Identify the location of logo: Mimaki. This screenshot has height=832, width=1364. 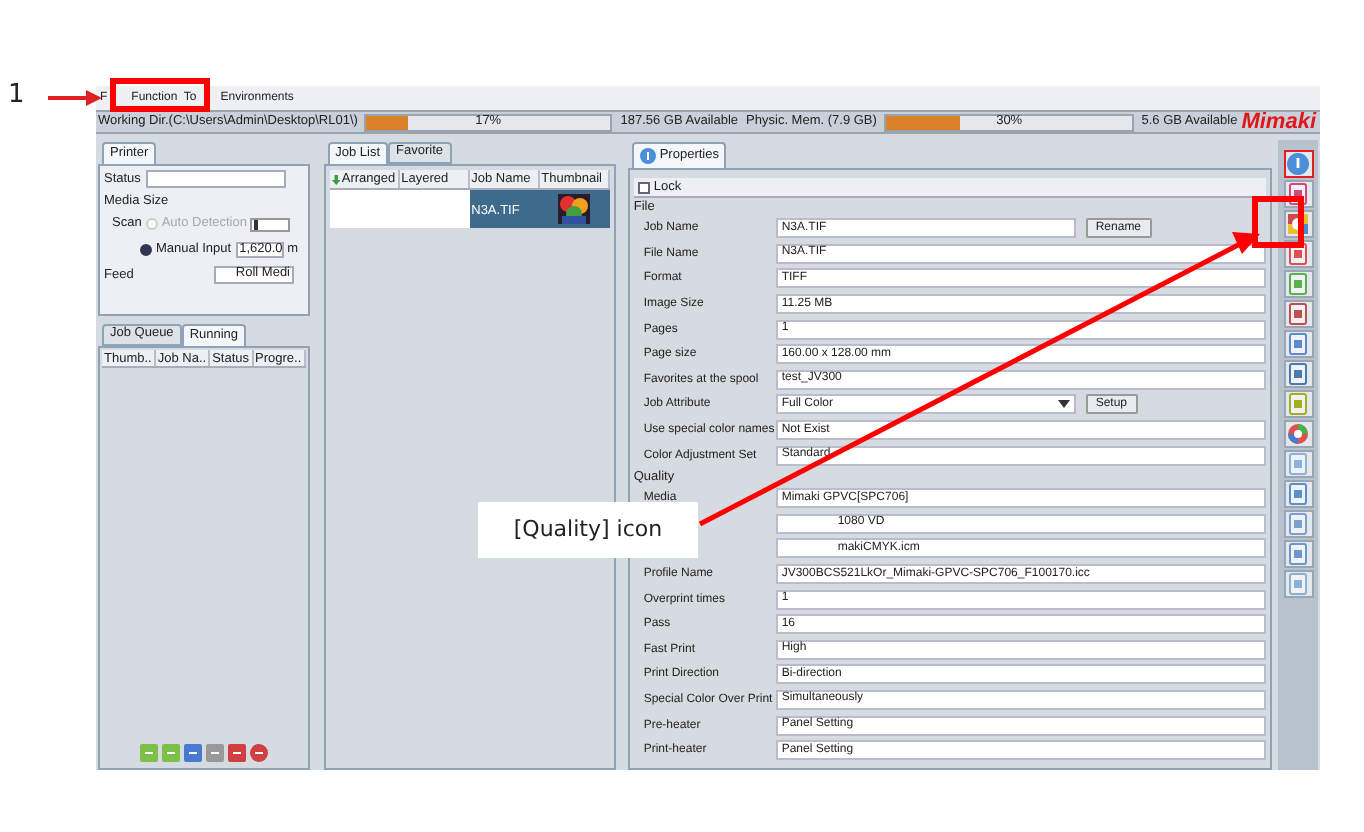
(1280, 122).